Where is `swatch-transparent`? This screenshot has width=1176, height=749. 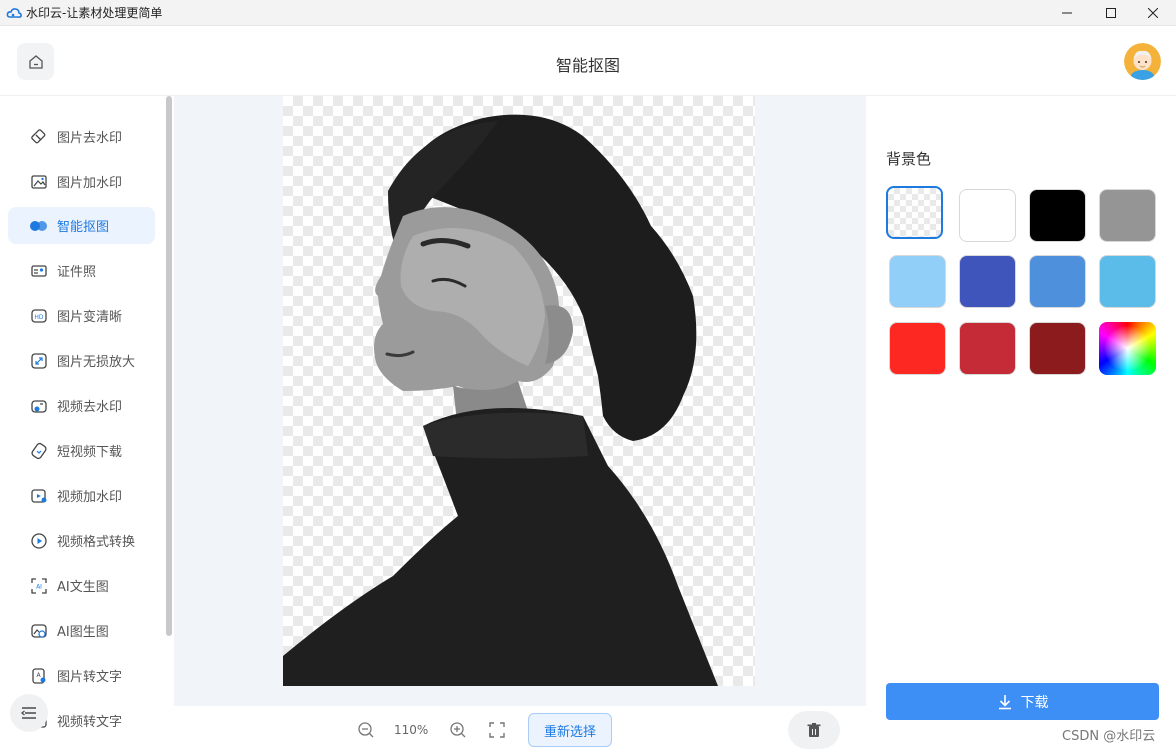
swatch-transparent is located at coordinates (914, 212).